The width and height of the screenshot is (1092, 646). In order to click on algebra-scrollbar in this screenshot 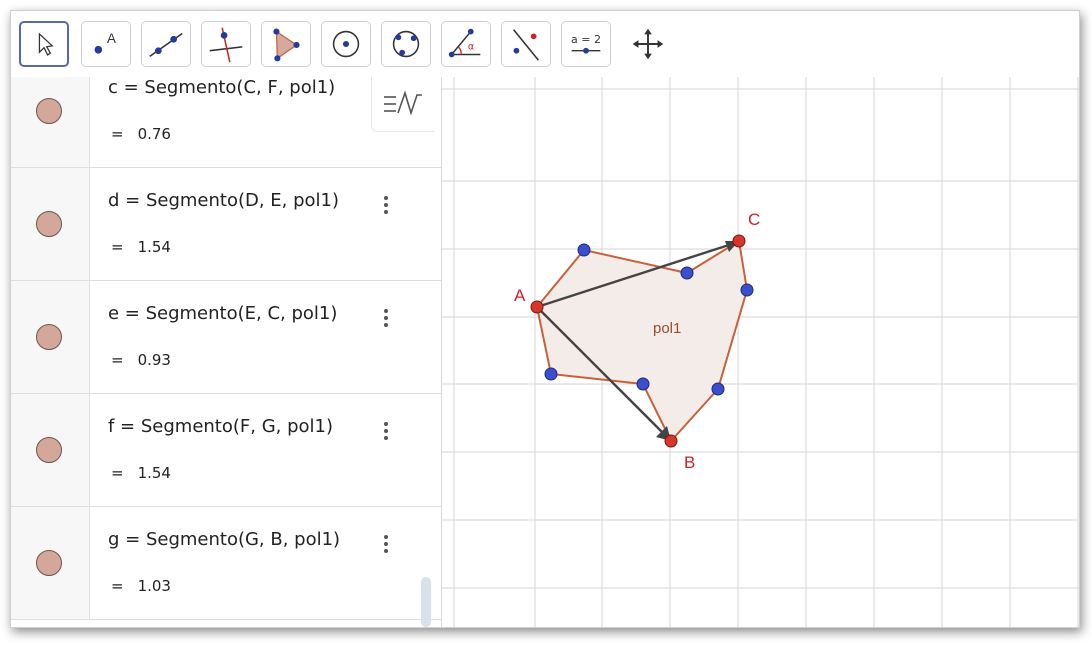, I will do `click(426, 602)`.